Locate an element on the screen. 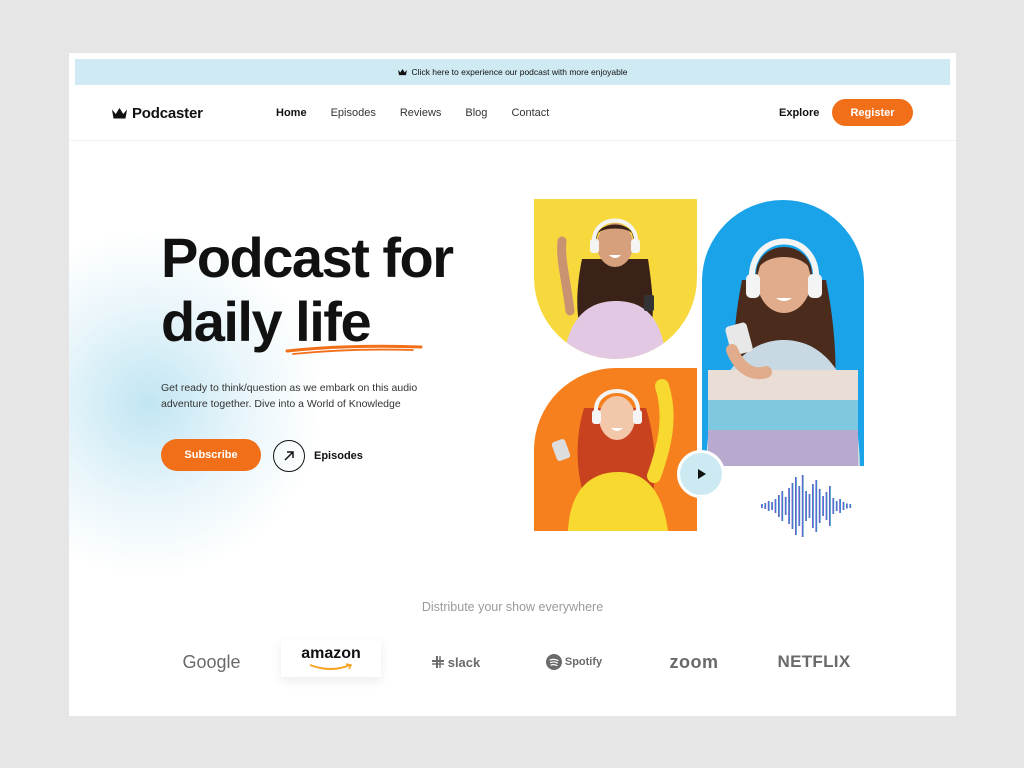 The width and height of the screenshot is (1024, 768). netflix-logo: NETFLIX is located at coordinates (814, 661).